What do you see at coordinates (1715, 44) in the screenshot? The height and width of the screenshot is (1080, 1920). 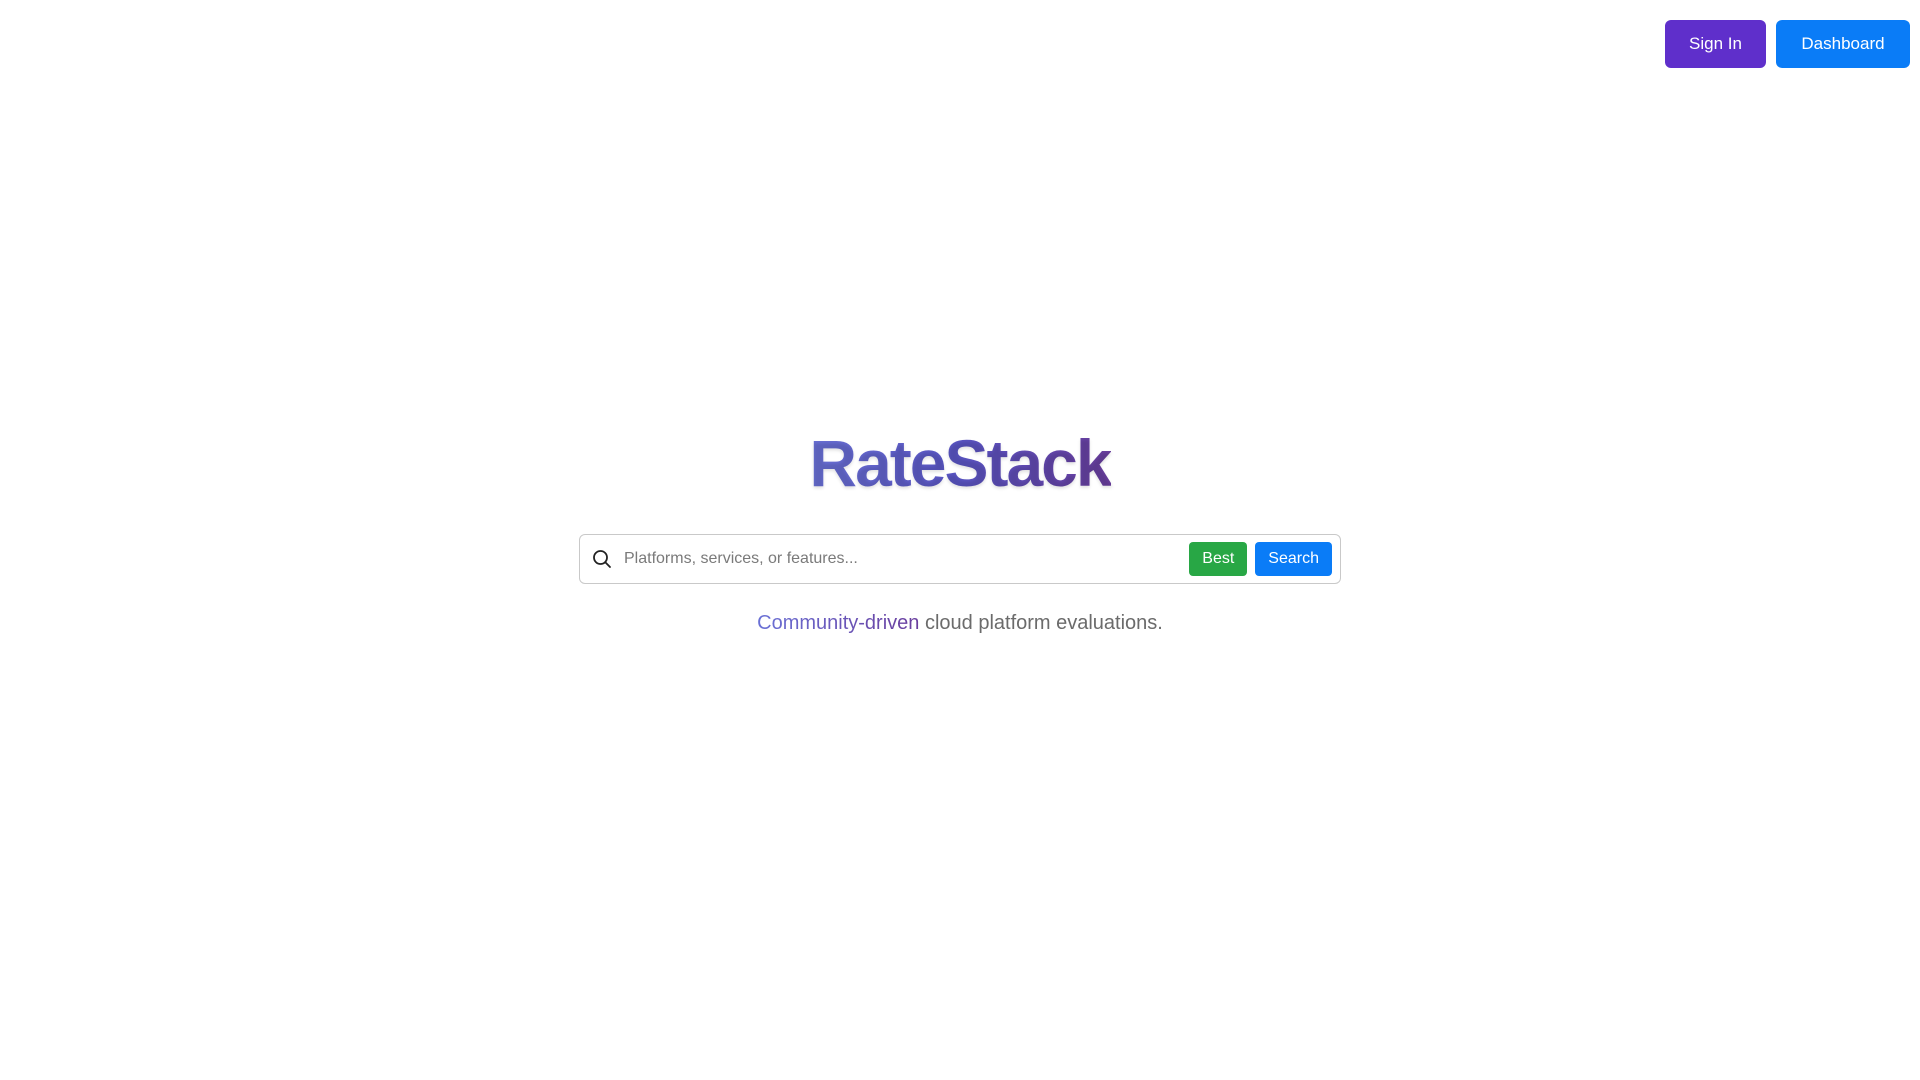 I see `sign-in-button: Sign In` at bounding box center [1715, 44].